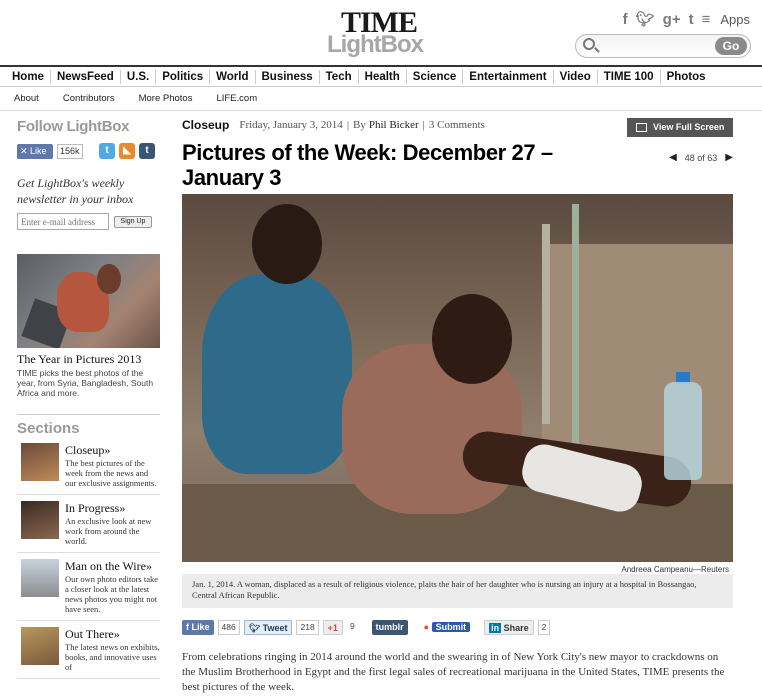  Describe the element at coordinates (112, 566) in the screenshot. I see `section-title: Man on the Wire»` at that location.